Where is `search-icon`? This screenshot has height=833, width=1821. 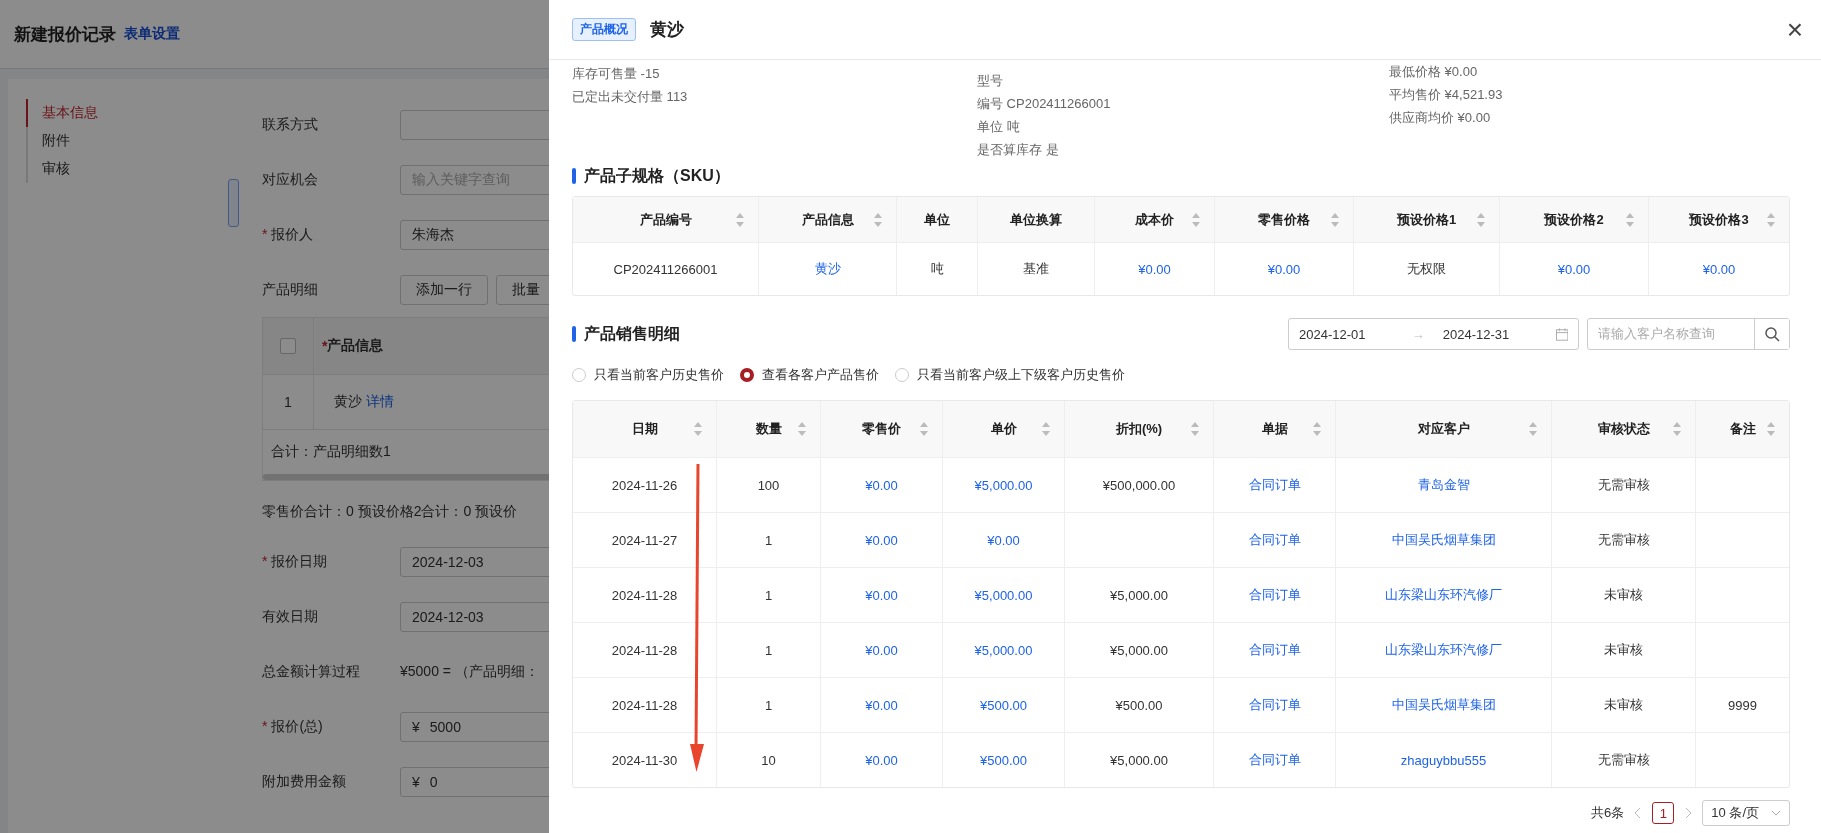
search-icon is located at coordinates (1772, 334).